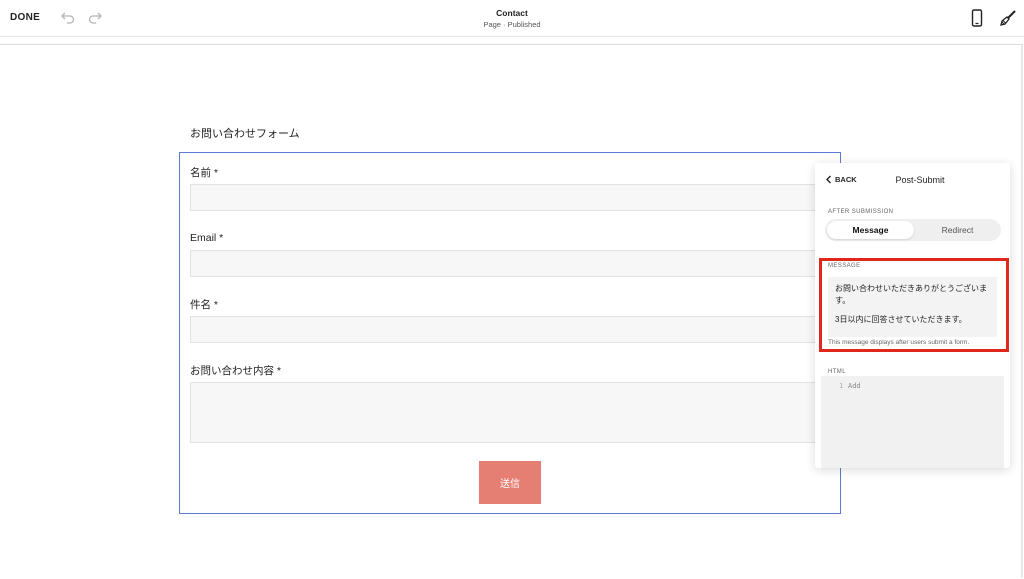 The image size is (1024, 579). What do you see at coordinates (841, 386) in the screenshot?
I see `line-number: 1` at bounding box center [841, 386].